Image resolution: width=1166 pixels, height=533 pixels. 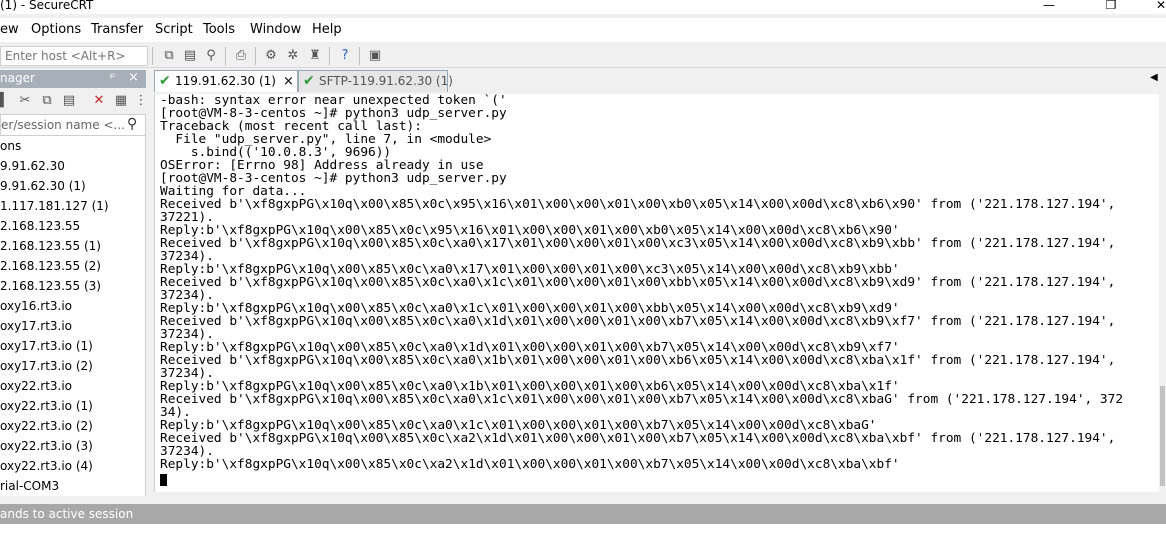 I want to click on session-manager-header: nager ᵖ ×, so click(x=73, y=79).